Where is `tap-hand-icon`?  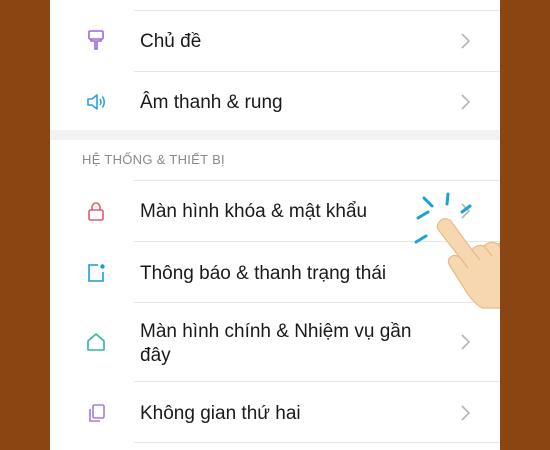
tap-hand-icon is located at coordinates (457, 250).